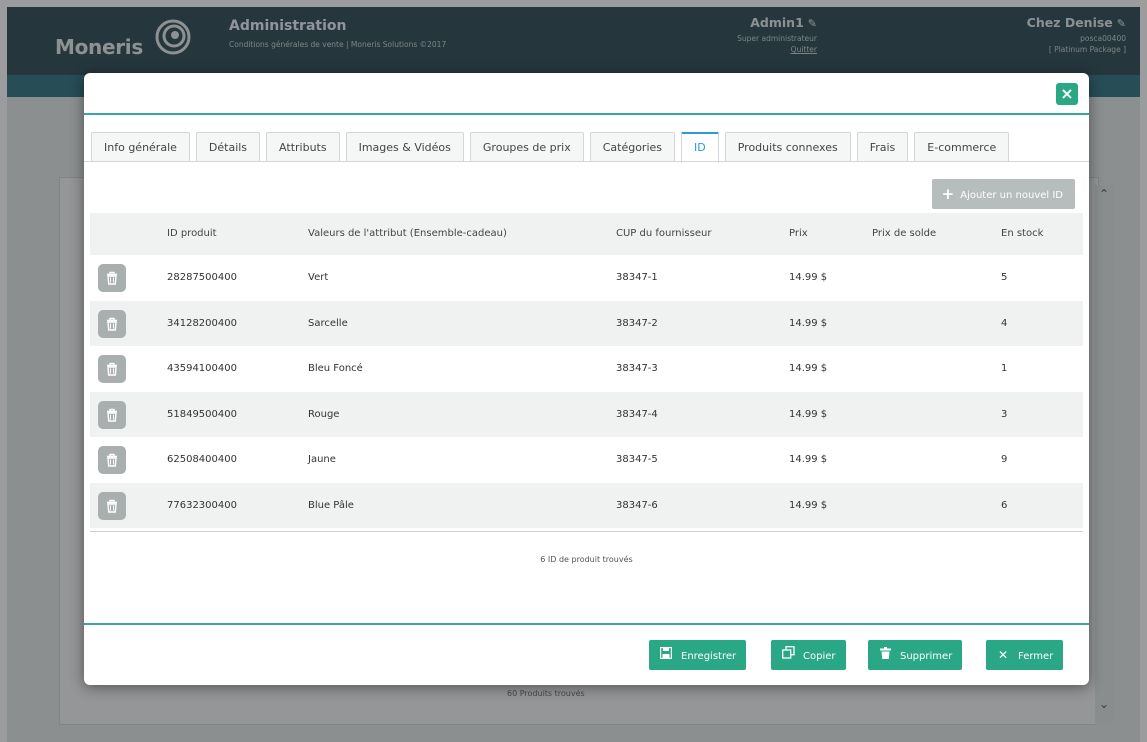 The height and width of the screenshot is (742, 1147). I want to click on column-header-id: ID produit, so click(192, 234).